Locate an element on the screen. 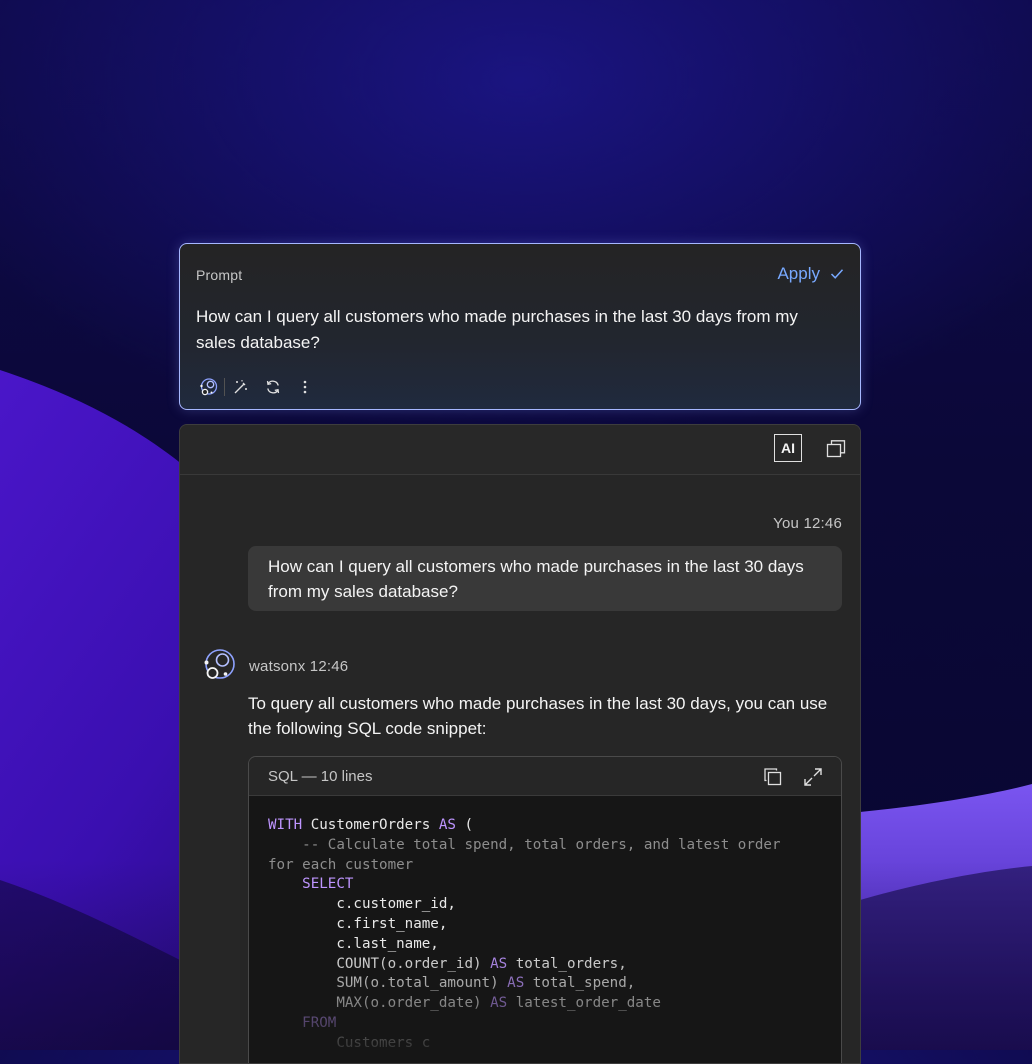 The image size is (1032, 1064). code-line: SELECT is located at coordinates (328, 884).